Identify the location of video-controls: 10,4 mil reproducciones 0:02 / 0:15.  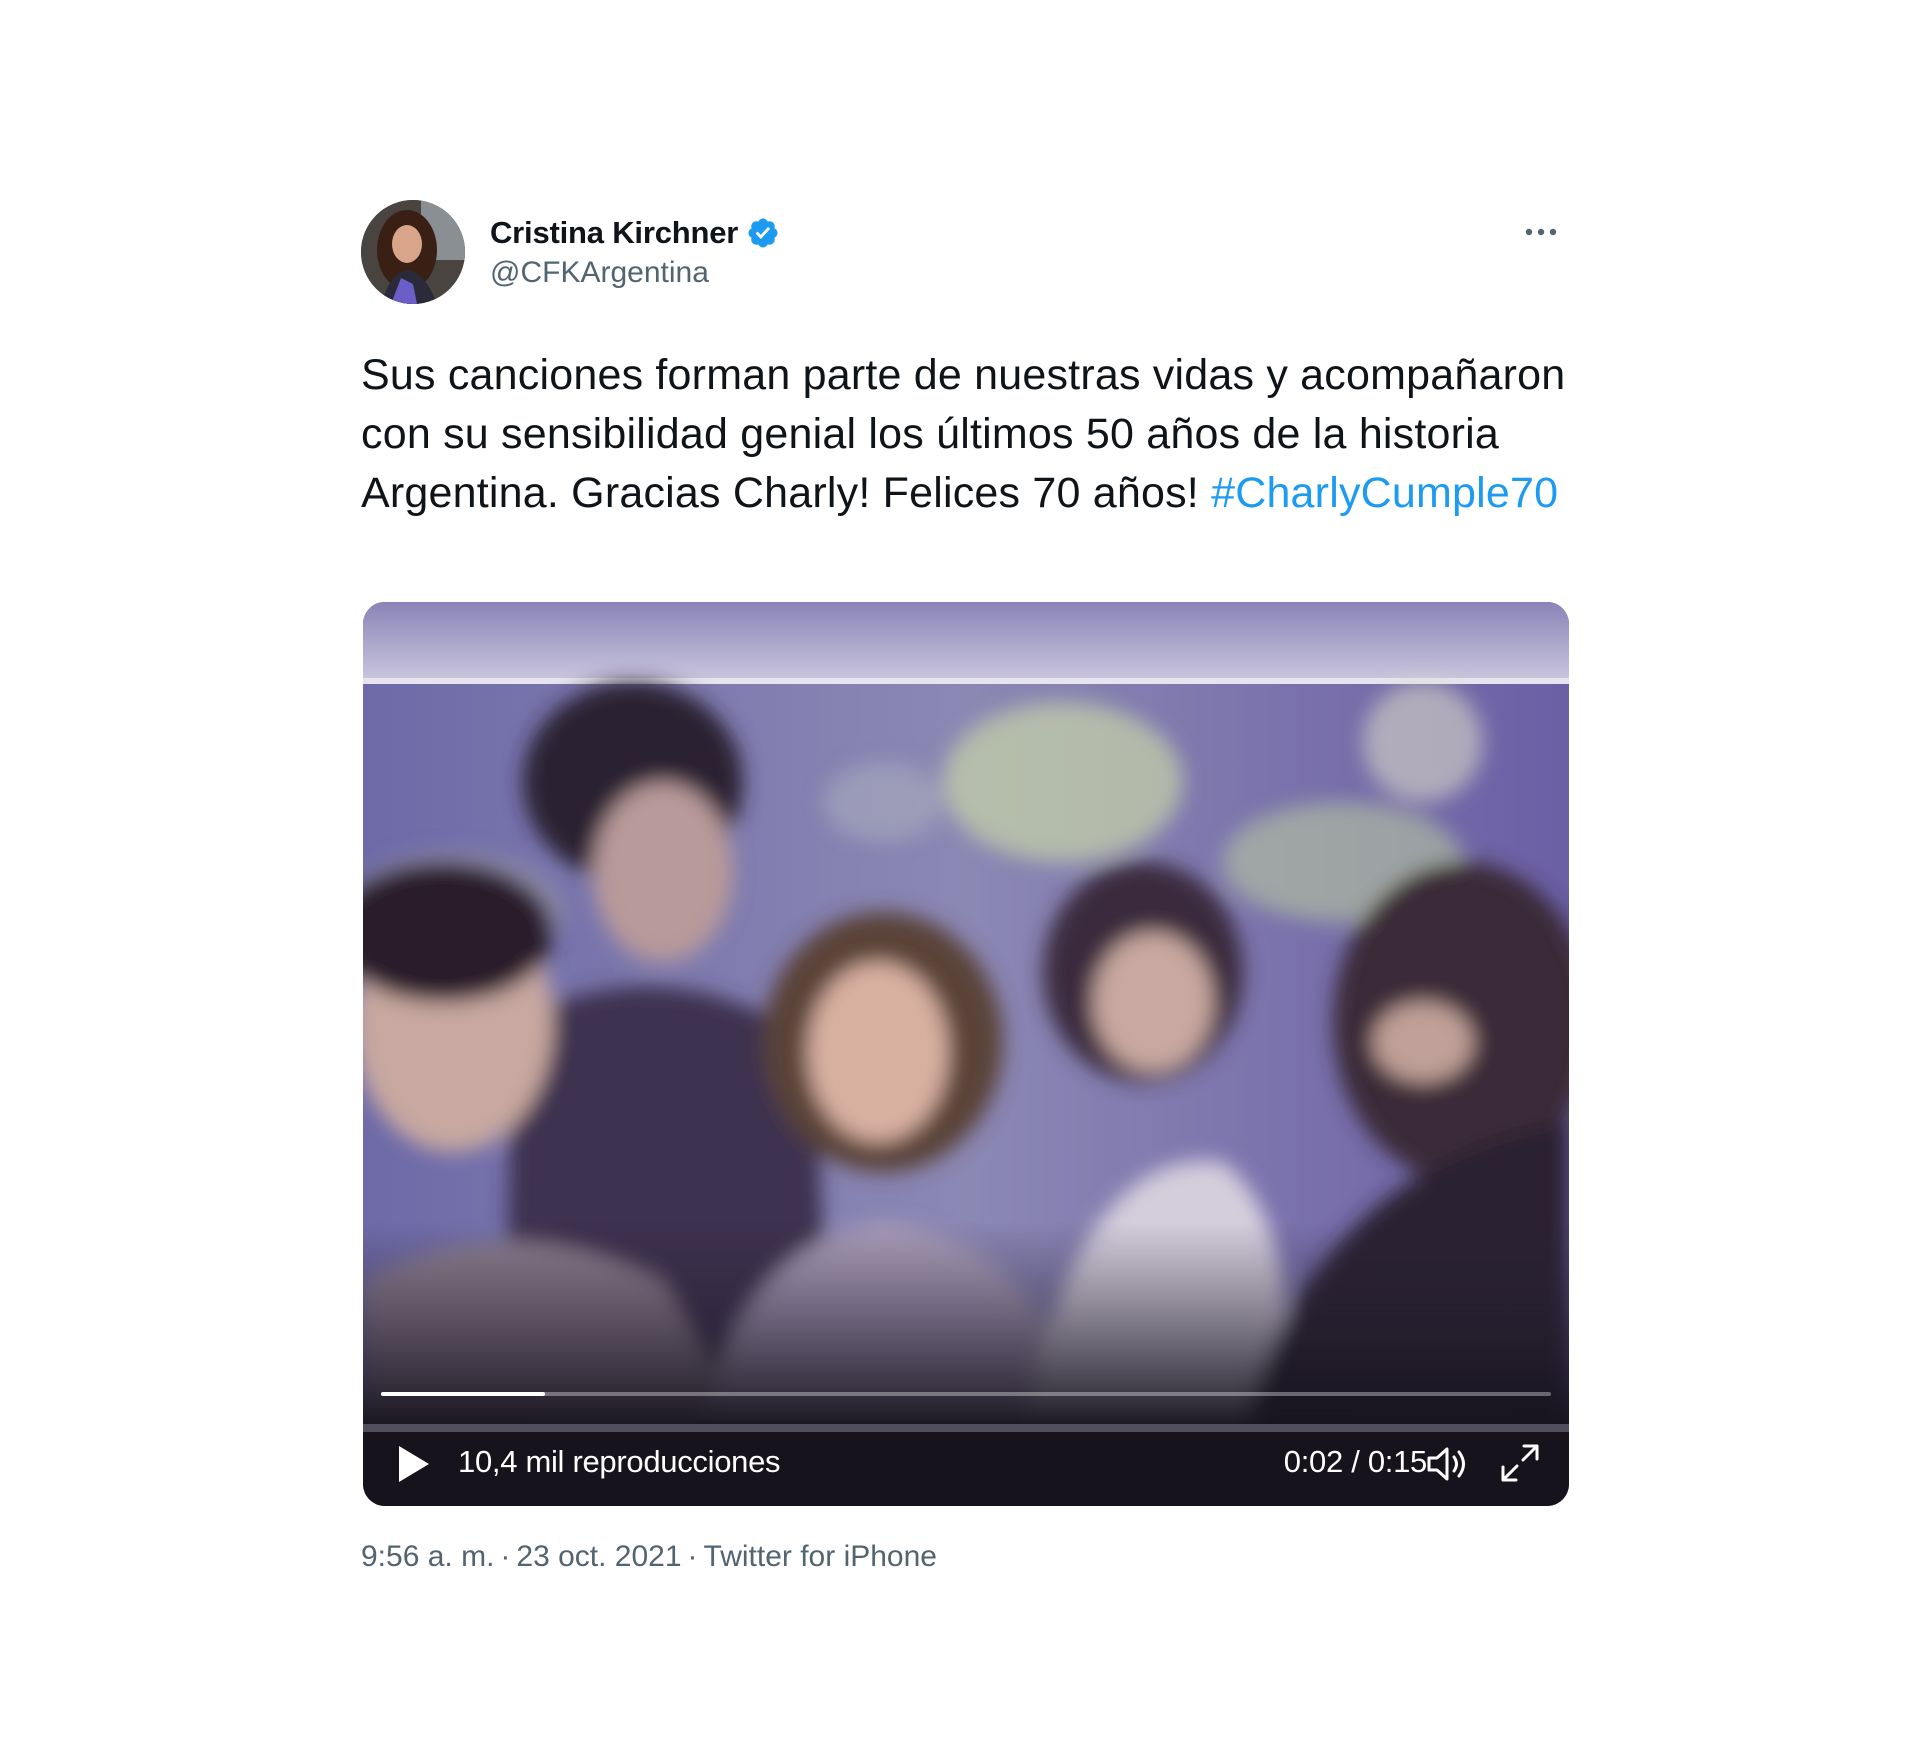
(966, 1464).